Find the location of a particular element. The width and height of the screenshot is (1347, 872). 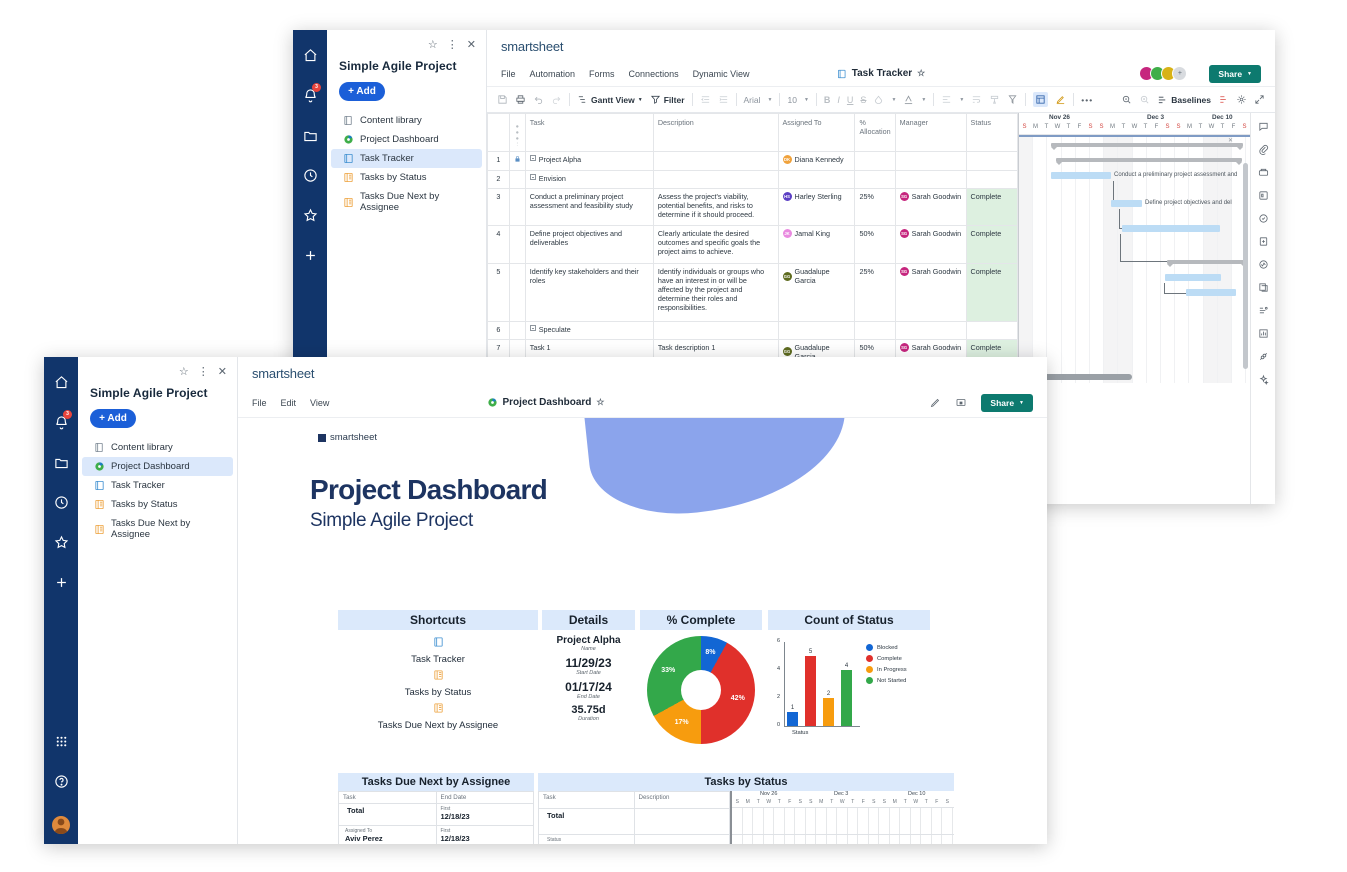

cell-assigned-to: DK Diana Kennedy is located at coordinates (816, 161).